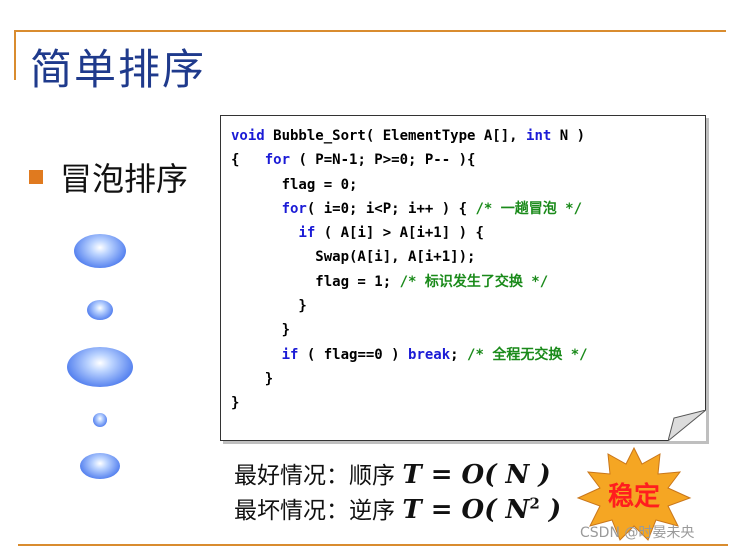 The height and width of the screenshot is (550, 740). Describe the element at coordinates (539, 136) in the screenshot. I see `code-keyword: int` at that location.